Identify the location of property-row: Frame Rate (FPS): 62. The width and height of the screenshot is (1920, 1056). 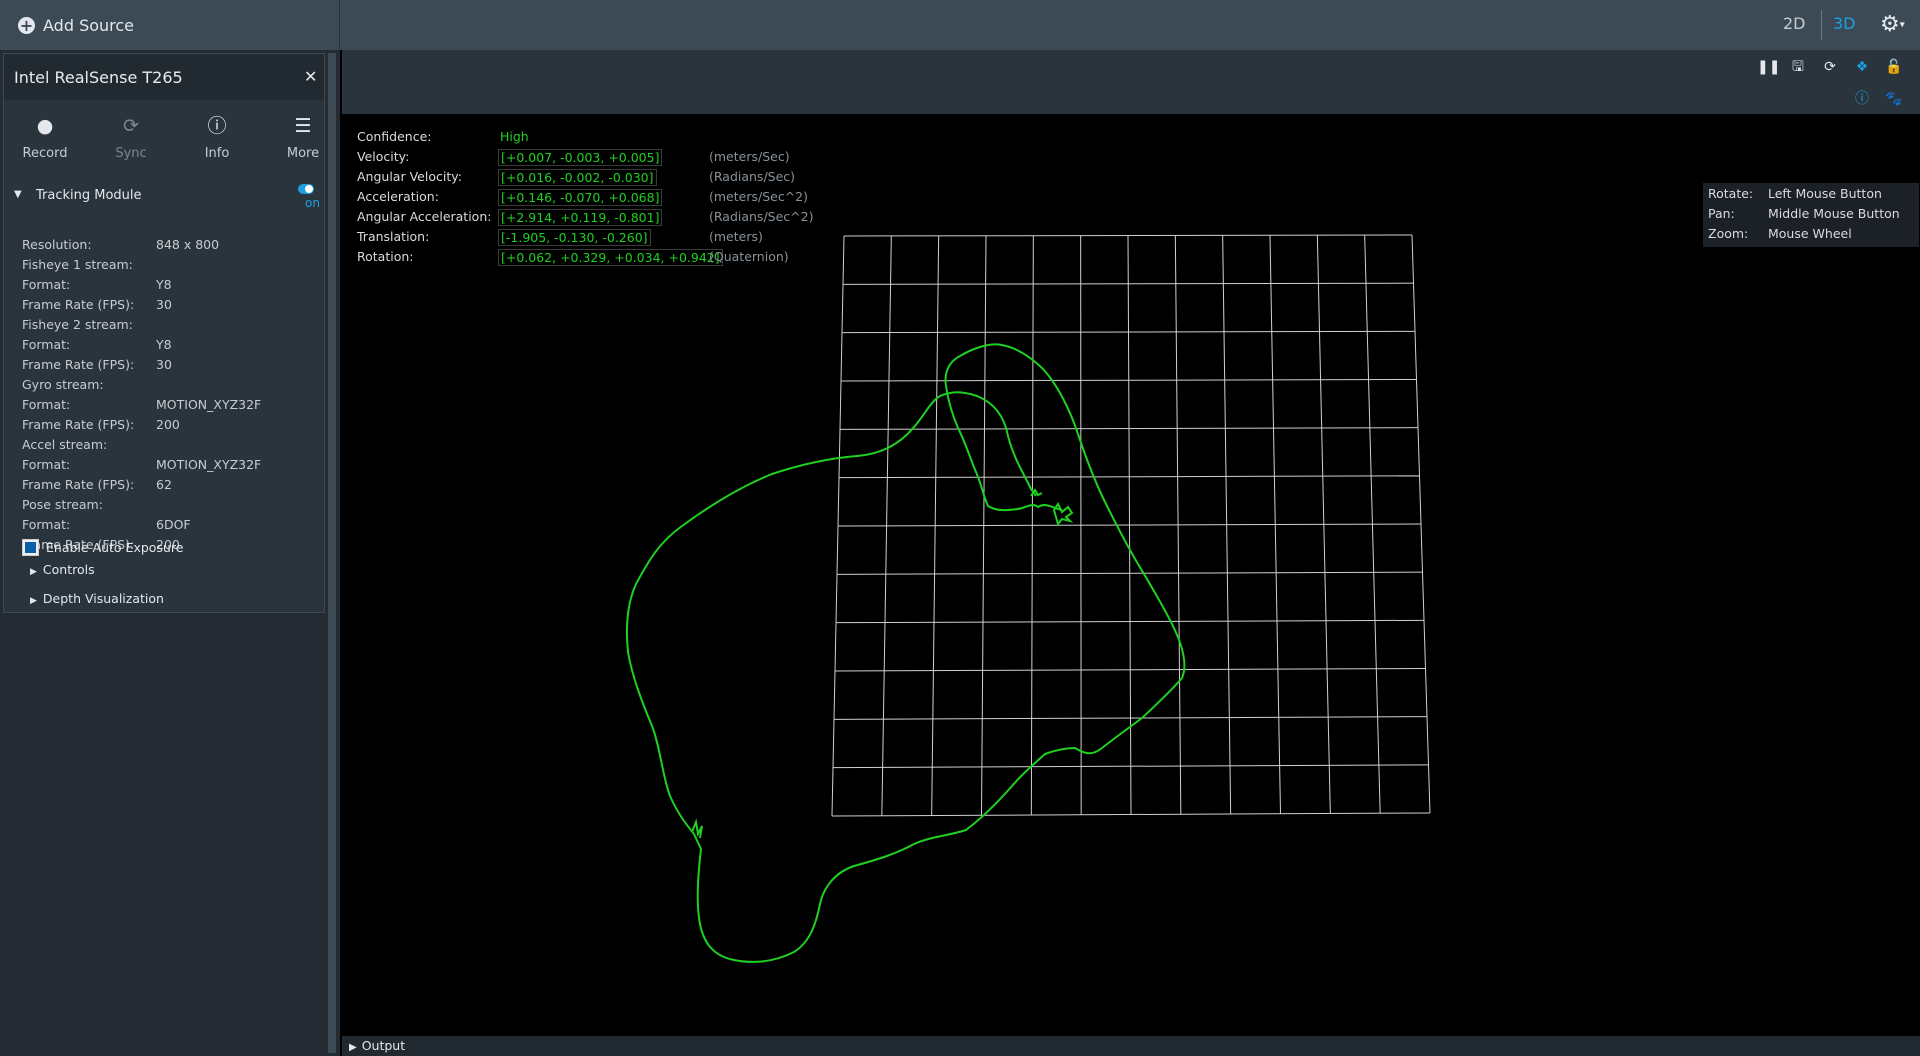
(172, 487).